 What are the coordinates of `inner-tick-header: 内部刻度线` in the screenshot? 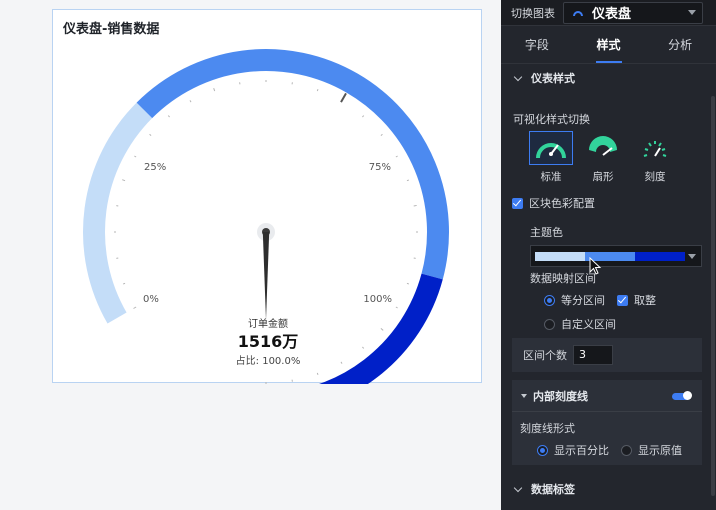 It's located at (607, 396).